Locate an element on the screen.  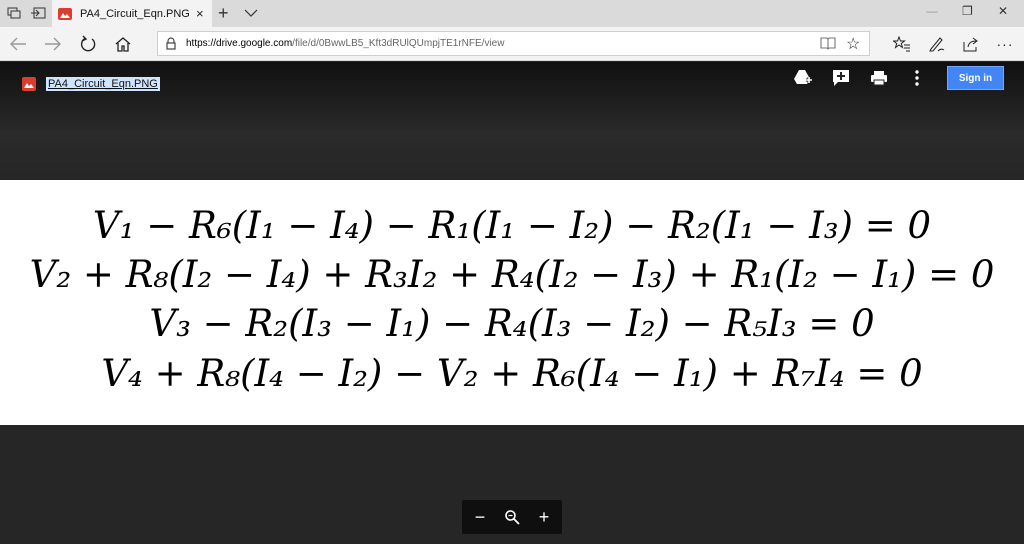
restore-button: ❐ is located at coordinates (967, 11).